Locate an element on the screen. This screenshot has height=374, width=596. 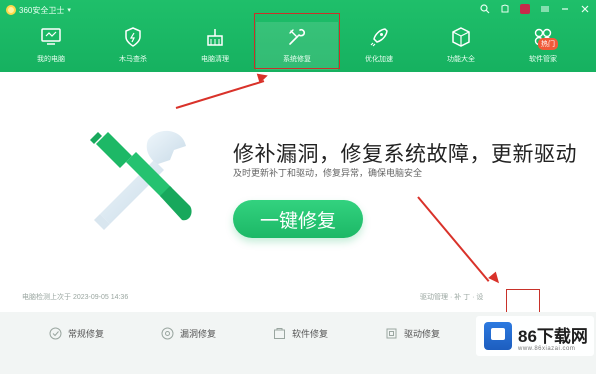
broom-icon is located at coordinates (215, 37).